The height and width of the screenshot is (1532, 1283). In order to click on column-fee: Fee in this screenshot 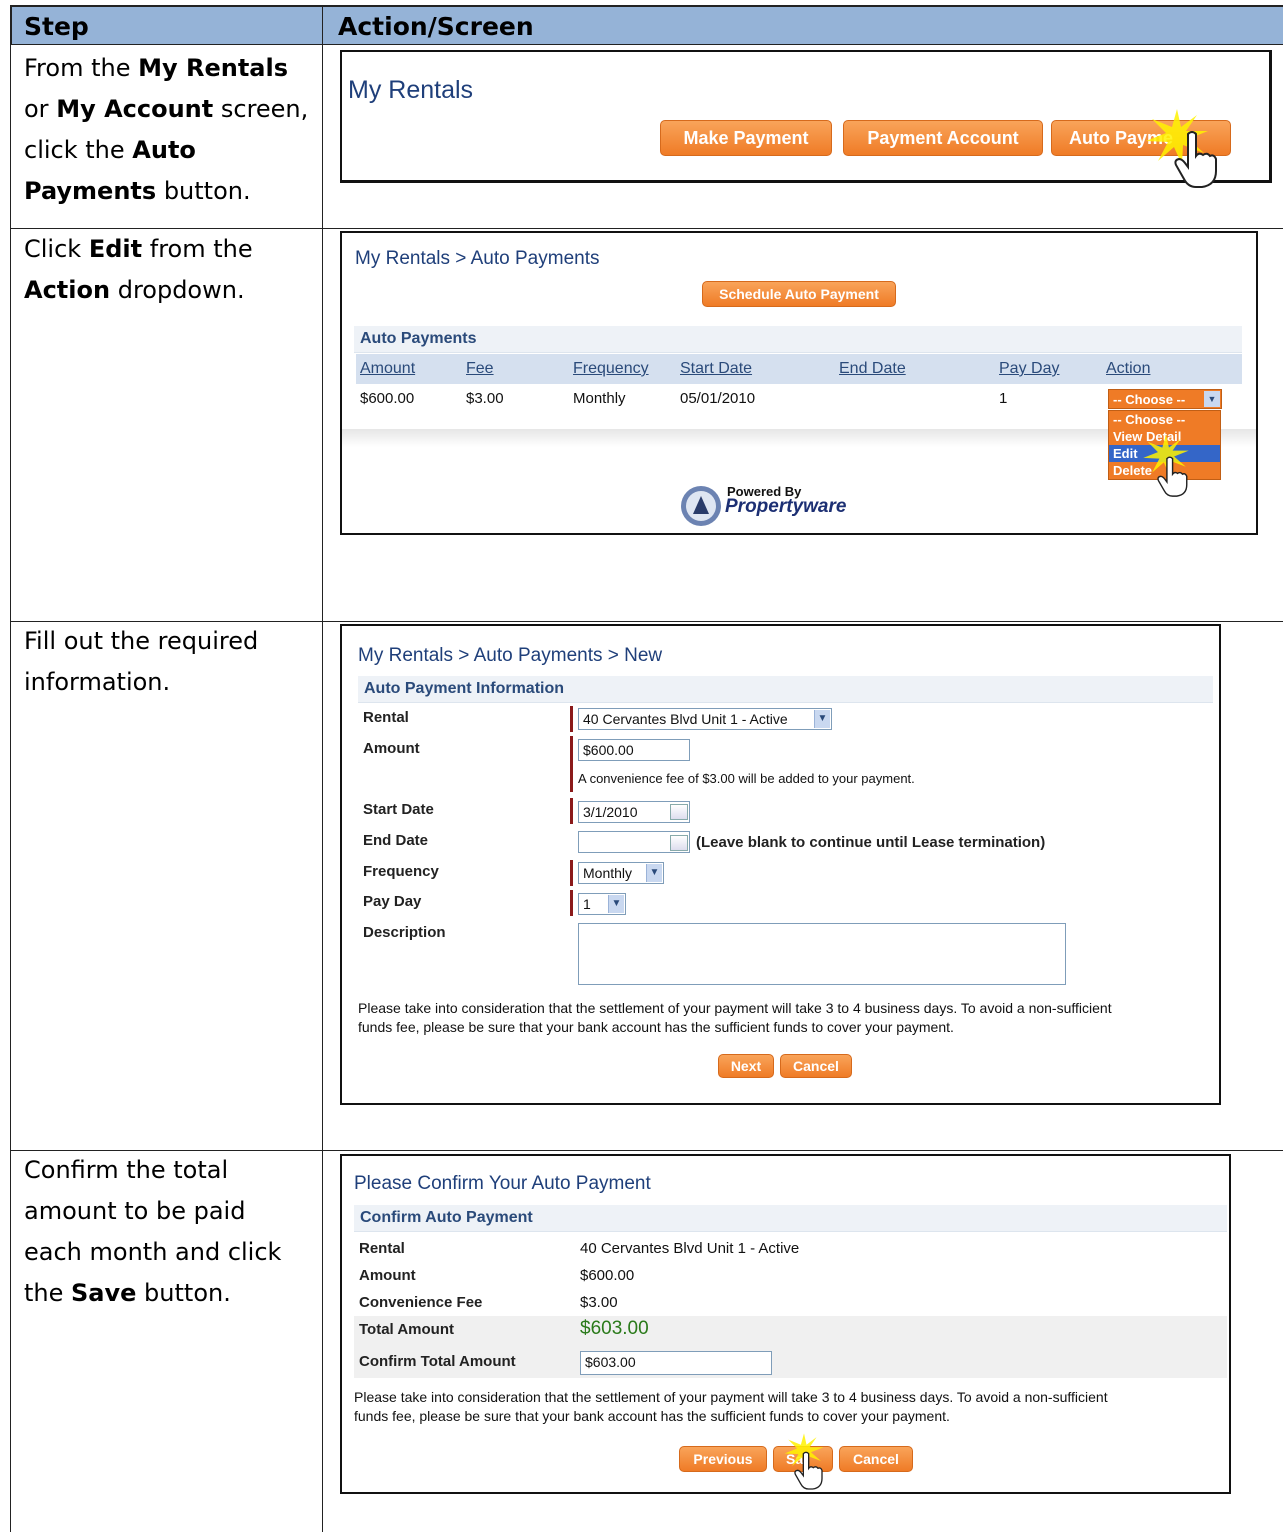, I will do `click(480, 369)`.